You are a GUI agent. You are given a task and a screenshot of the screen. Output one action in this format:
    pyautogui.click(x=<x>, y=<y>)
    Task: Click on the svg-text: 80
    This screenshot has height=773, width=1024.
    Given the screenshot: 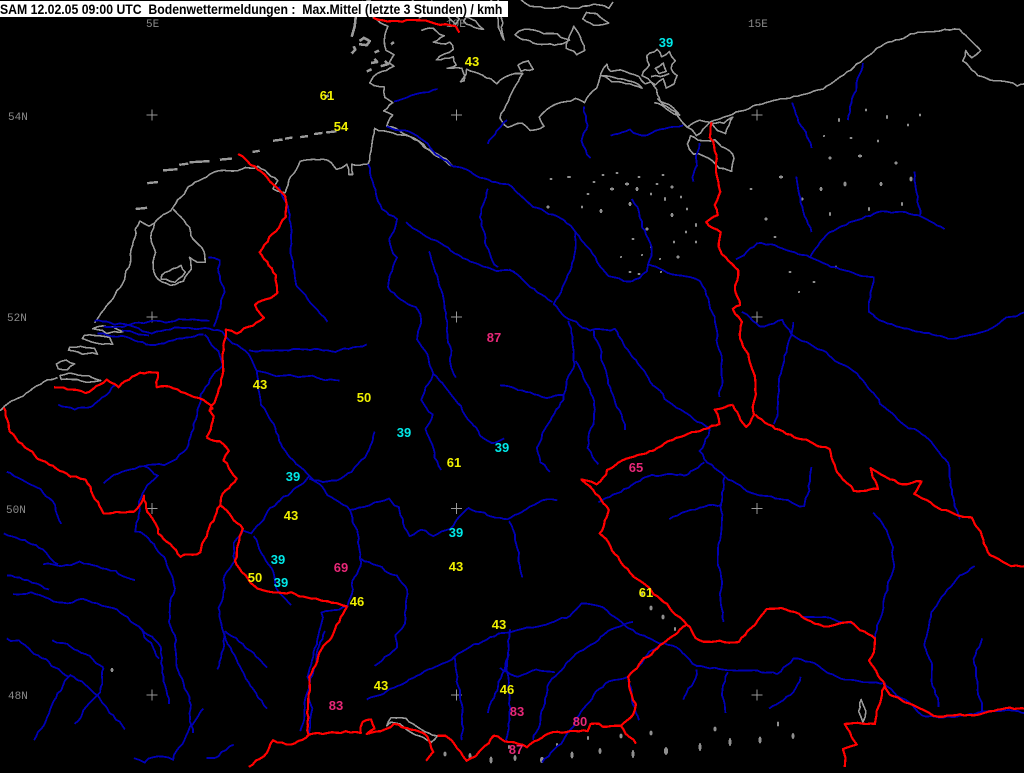 What is the action you would take?
    pyautogui.click(x=580, y=721)
    